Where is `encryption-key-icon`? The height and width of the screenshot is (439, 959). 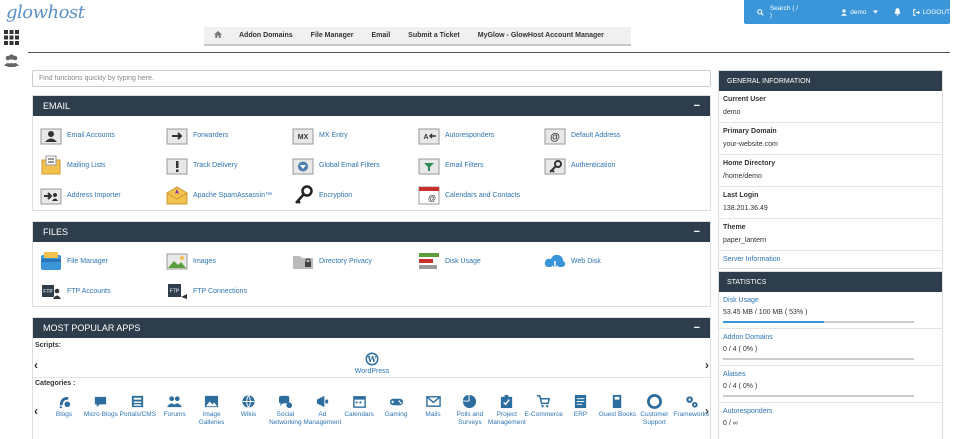 encryption-key-icon is located at coordinates (303, 195).